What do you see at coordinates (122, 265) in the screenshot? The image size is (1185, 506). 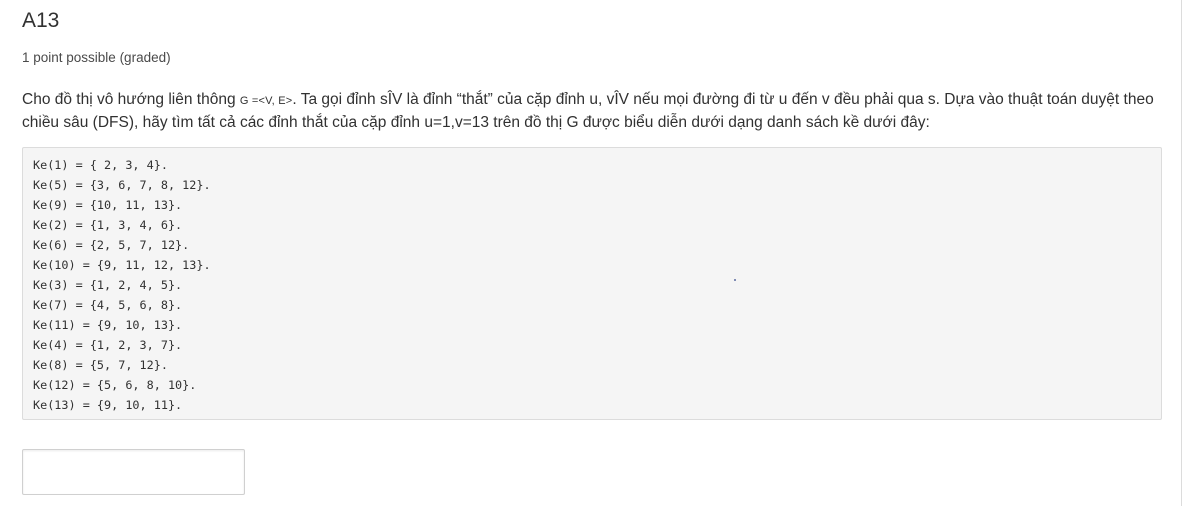 I see `adjacency-line: Ke(10) = {9, 11, 12, 13}.` at bounding box center [122, 265].